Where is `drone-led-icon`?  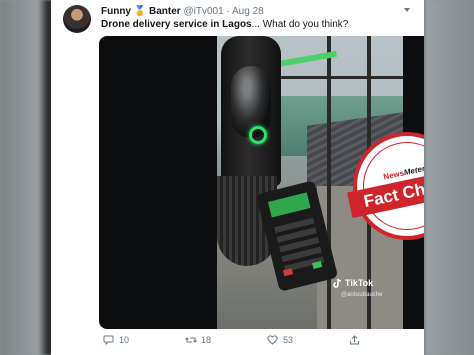 drone-led-icon is located at coordinates (258, 135).